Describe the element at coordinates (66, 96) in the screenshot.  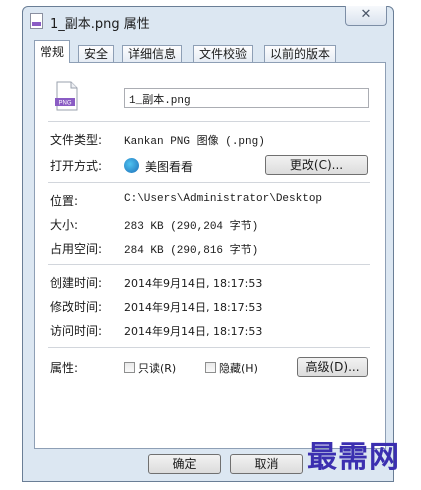
I see `png-file-icon: PNG` at that location.